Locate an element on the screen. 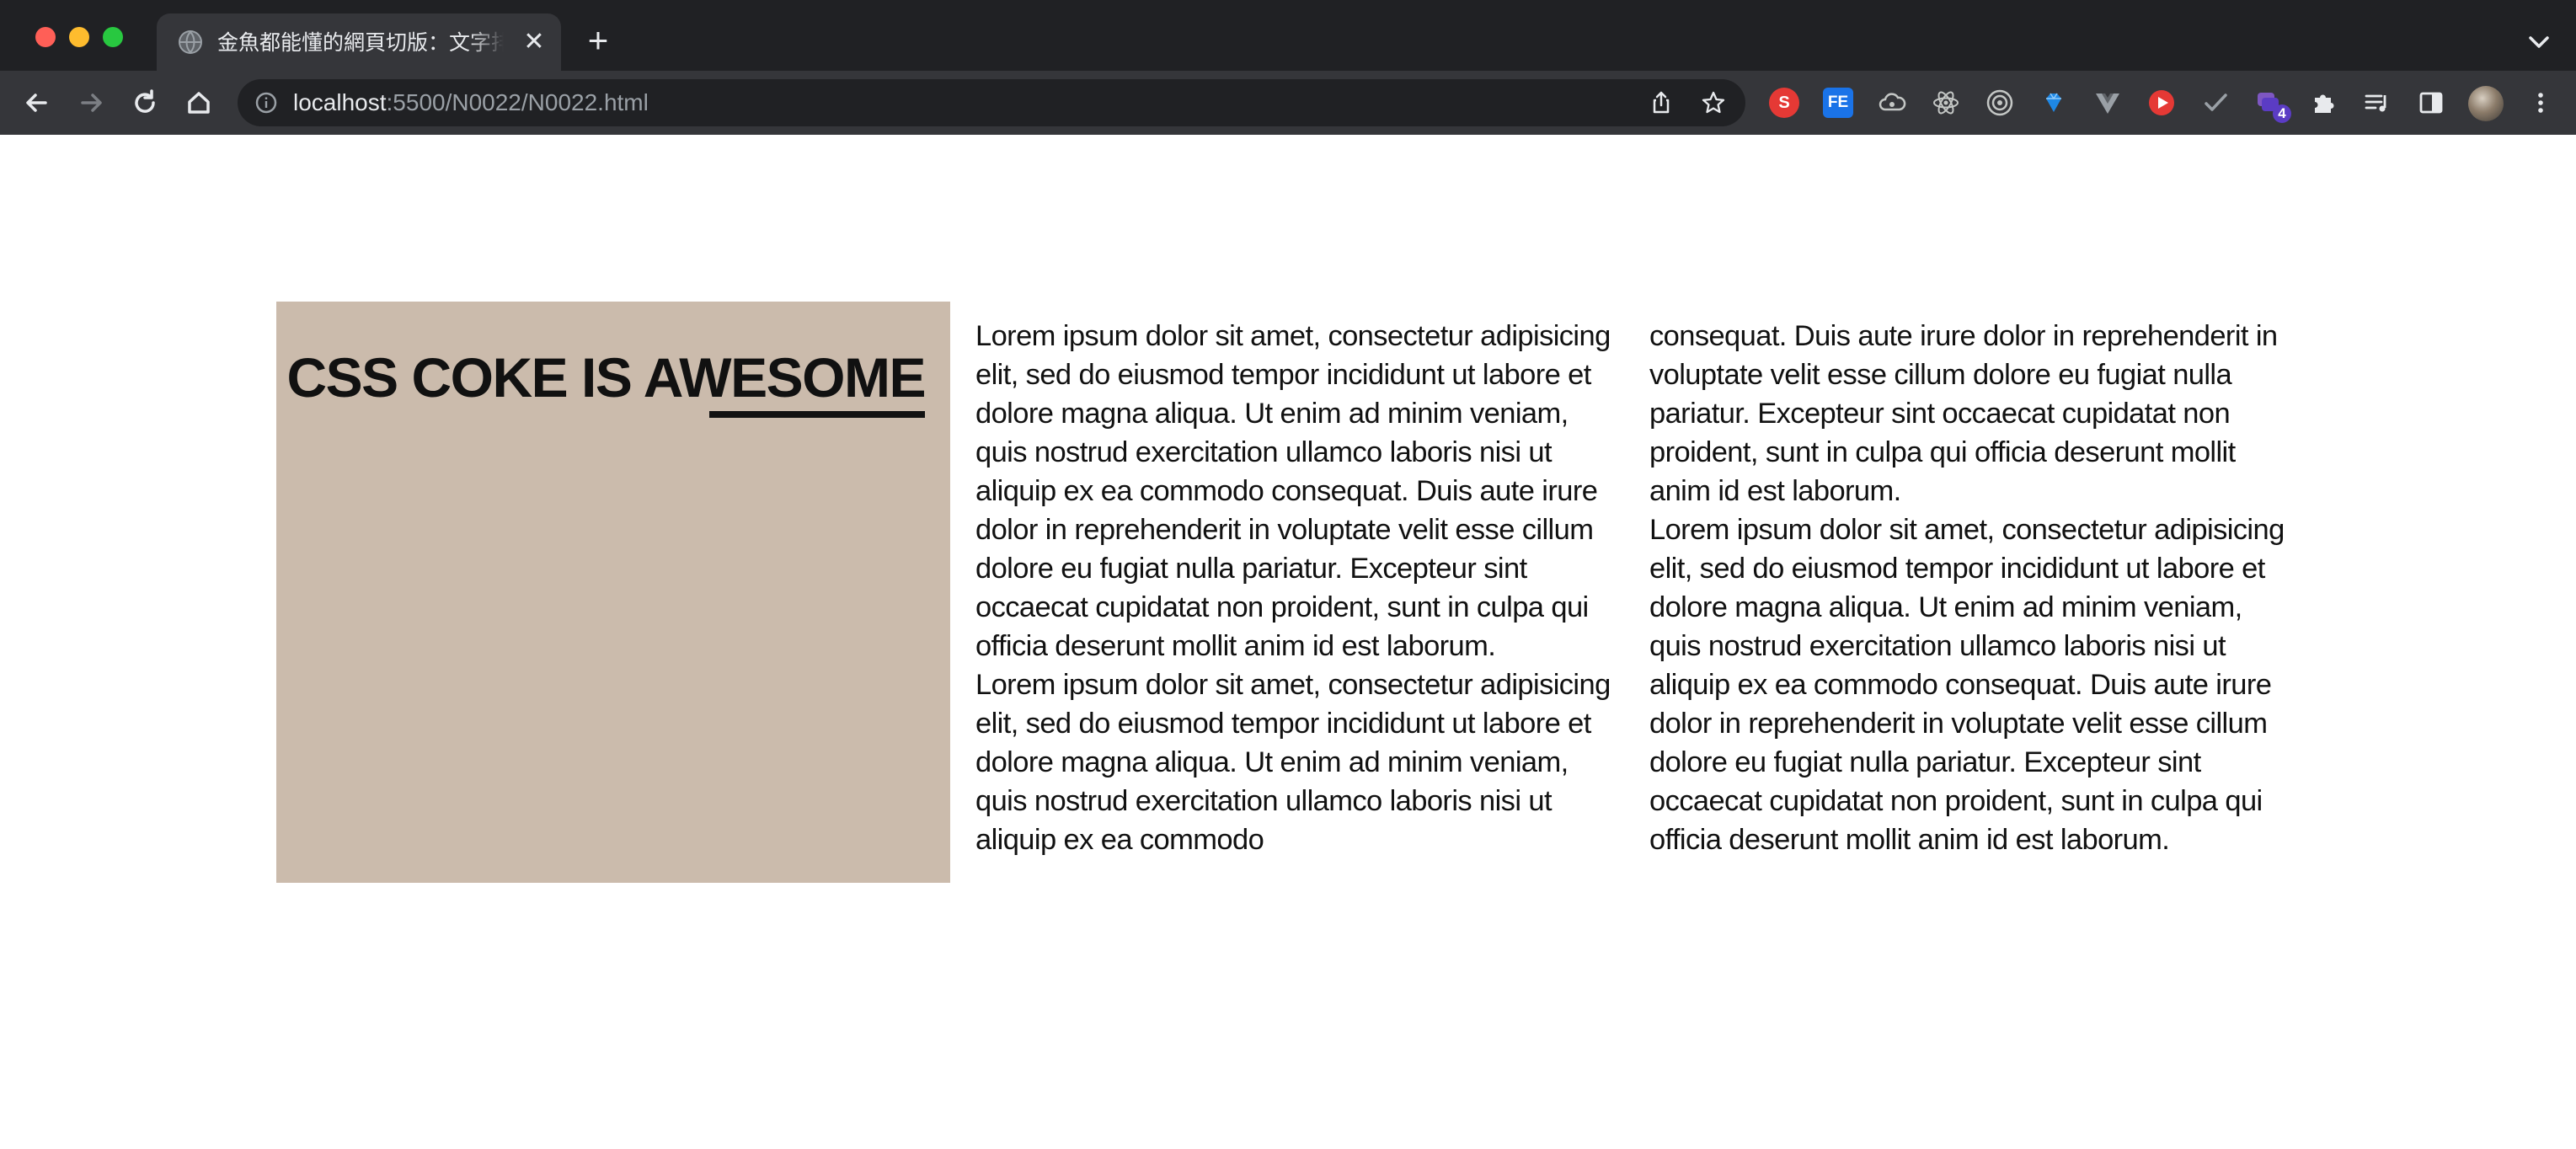 This screenshot has height=1149, width=2576. check-extension-icon is located at coordinates (2215, 103).